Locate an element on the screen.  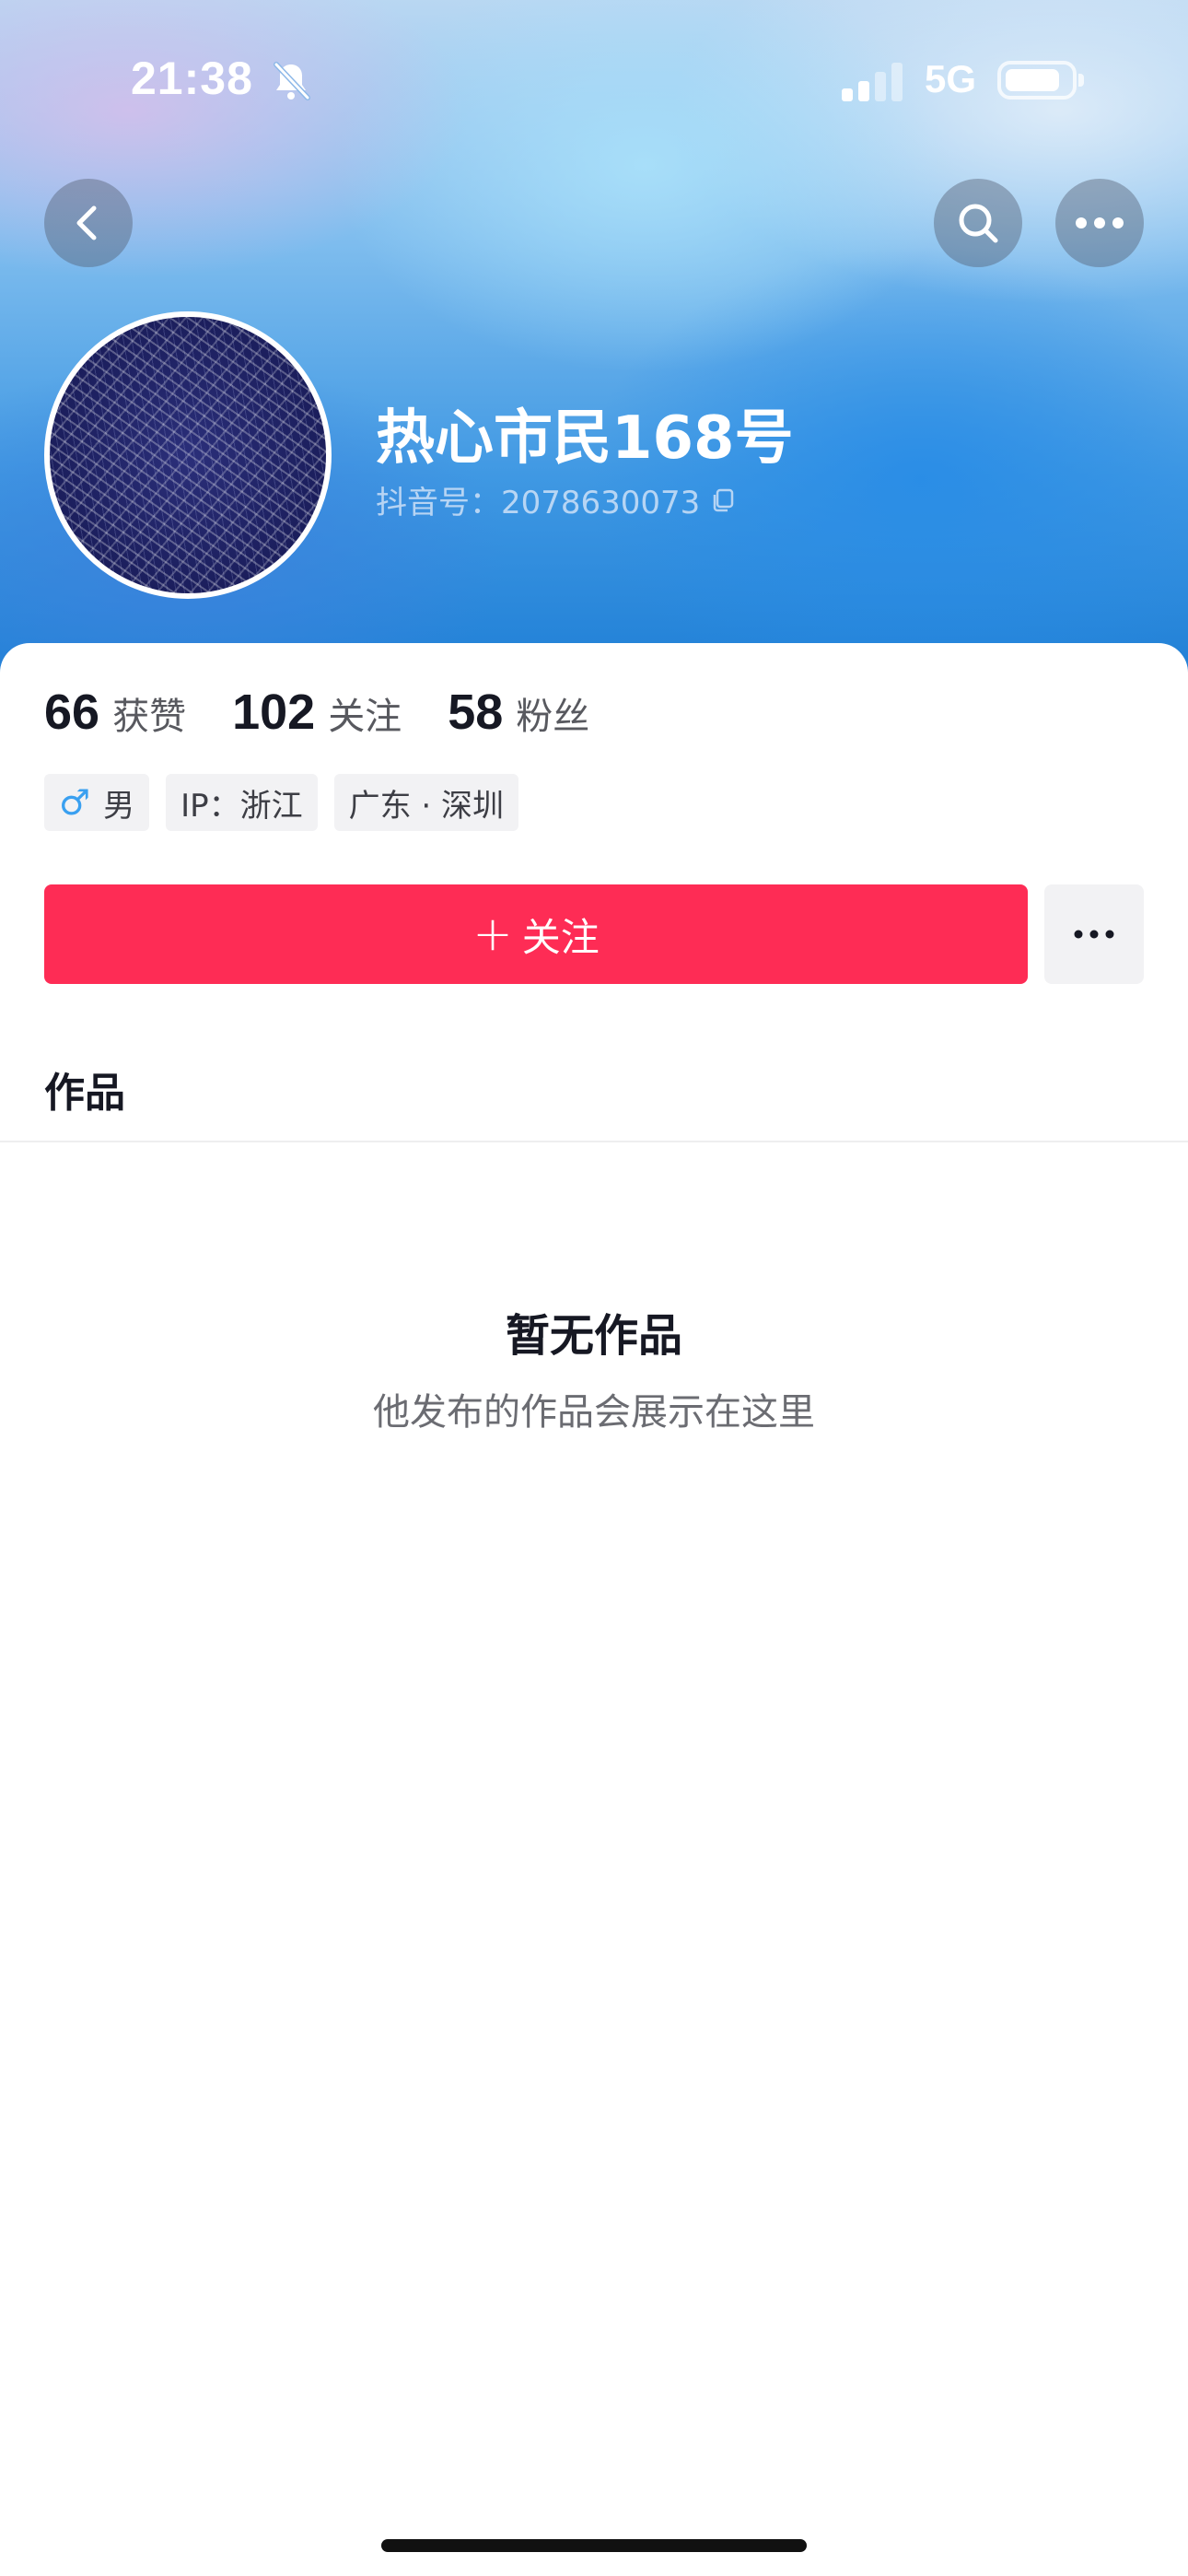
gender-tag: ♂ 男 is located at coordinates (97, 802).